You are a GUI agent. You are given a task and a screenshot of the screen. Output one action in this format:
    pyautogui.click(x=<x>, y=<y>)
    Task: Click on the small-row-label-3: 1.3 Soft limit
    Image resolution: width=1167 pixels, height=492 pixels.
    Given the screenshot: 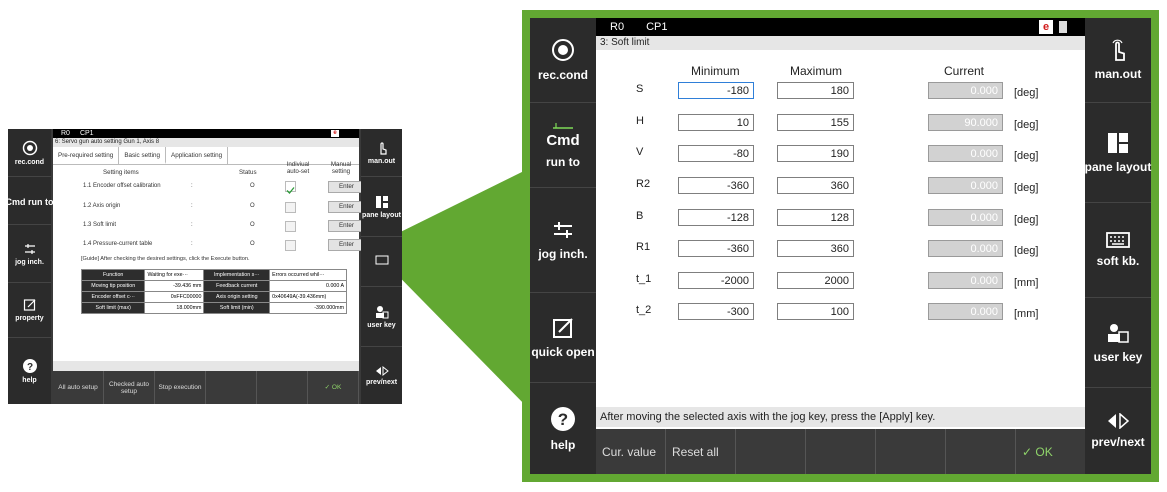 What is the action you would take?
    pyautogui.click(x=100, y=225)
    